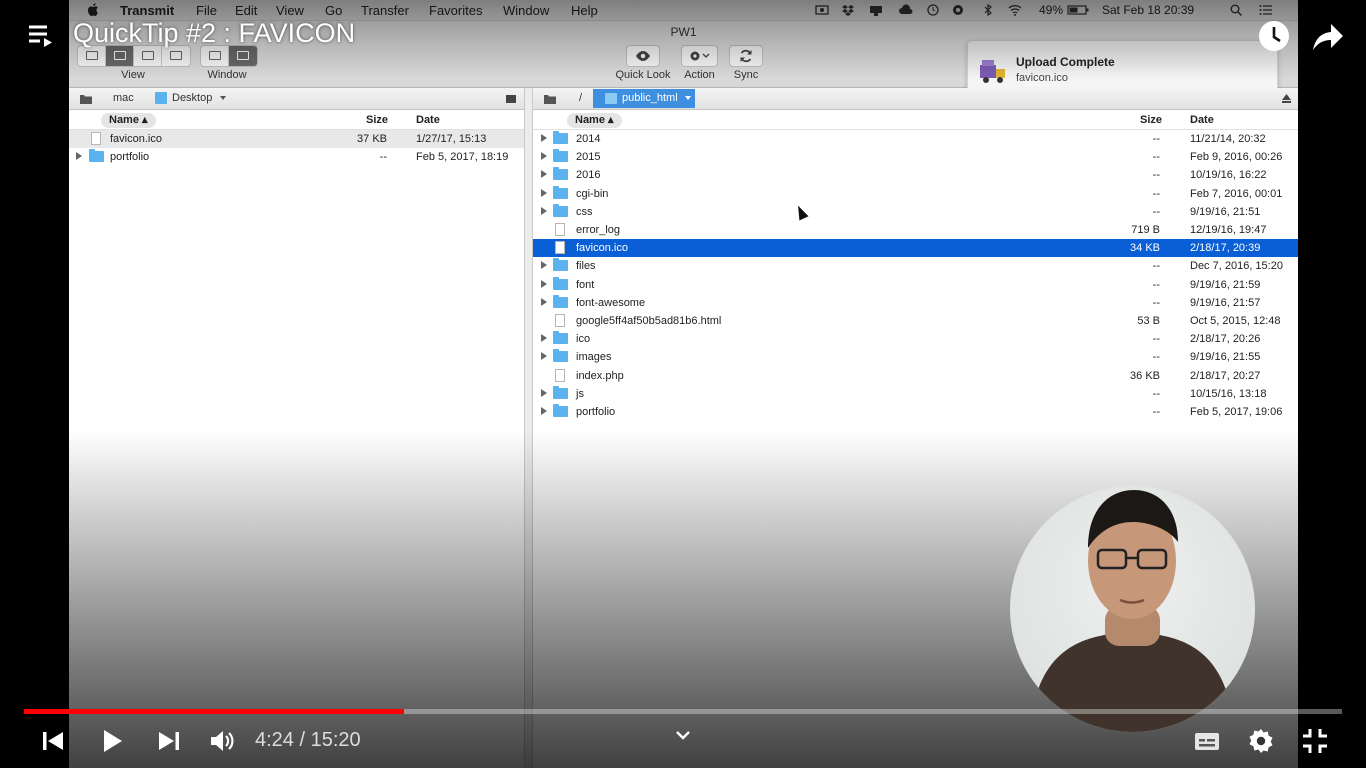 The image size is (1366, 768). I want to click on file-row: favicon.ico 37 KB 1/27/17, 15:13, so click(296, 139).